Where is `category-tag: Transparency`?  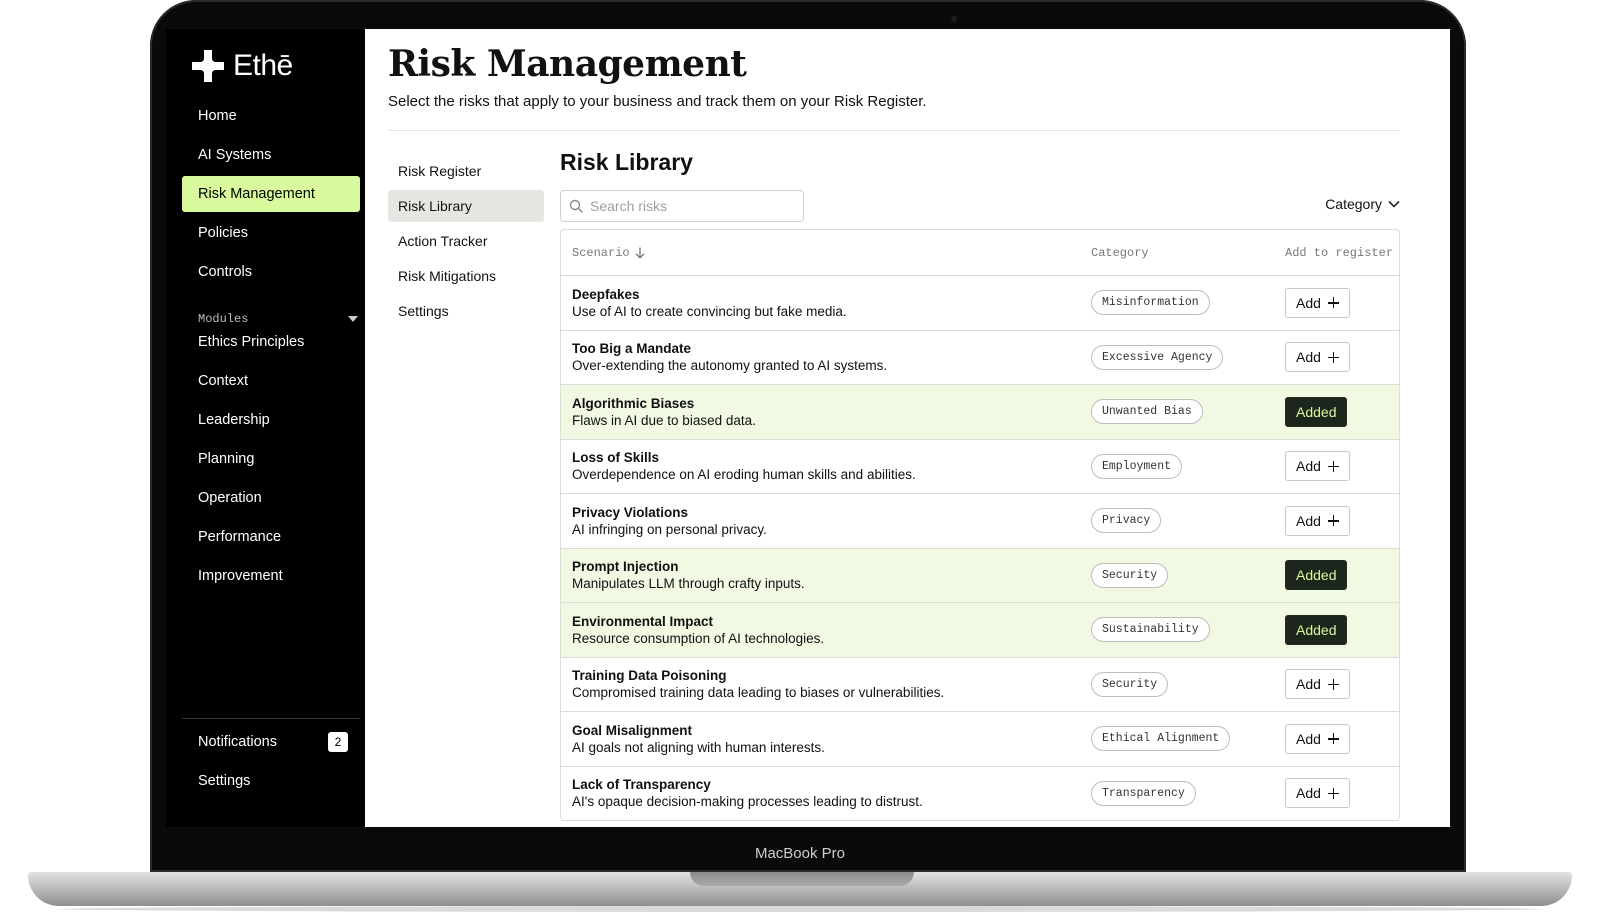
category-tag: Transparency is located at coordinates (1143, 793).